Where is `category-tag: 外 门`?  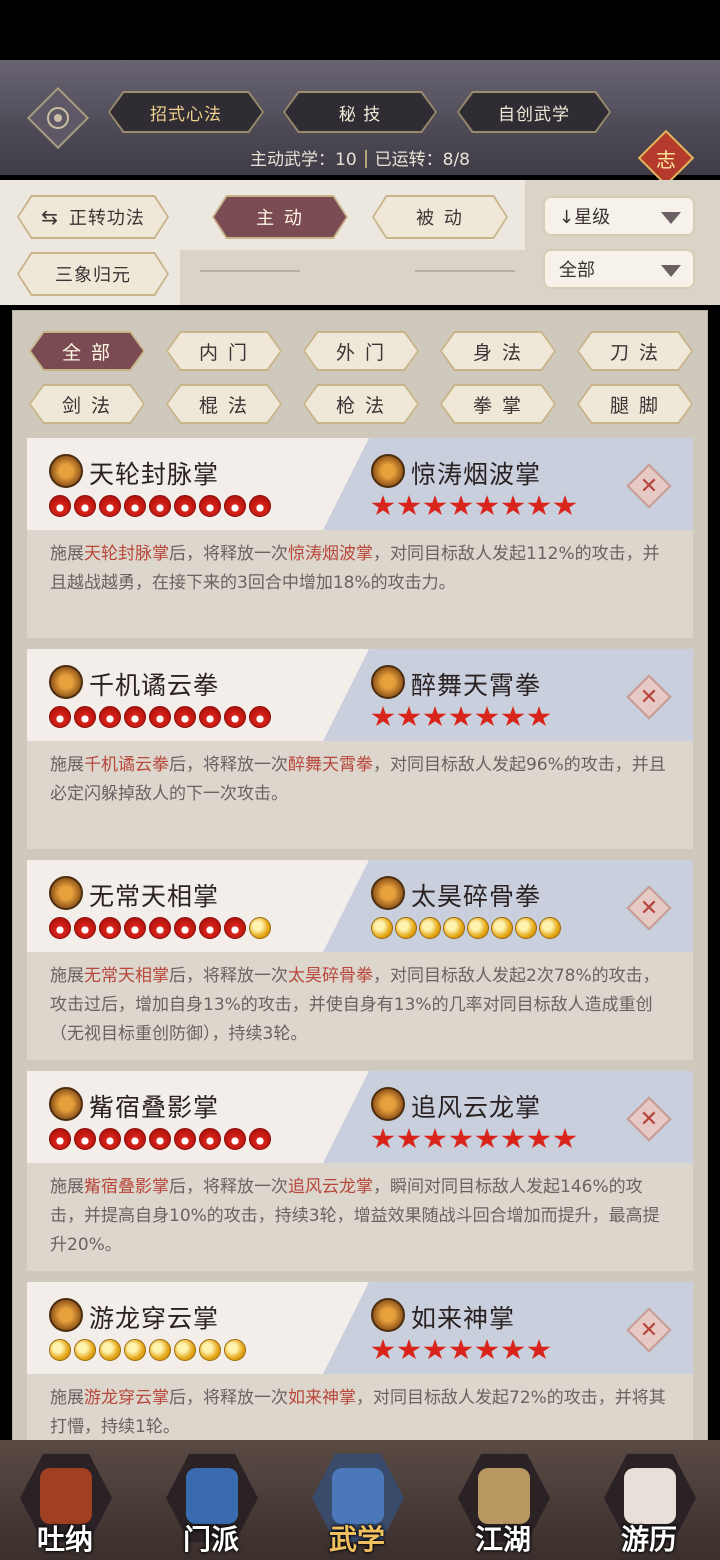 category-tag: 外 门 is located at coordinates (361, 351).